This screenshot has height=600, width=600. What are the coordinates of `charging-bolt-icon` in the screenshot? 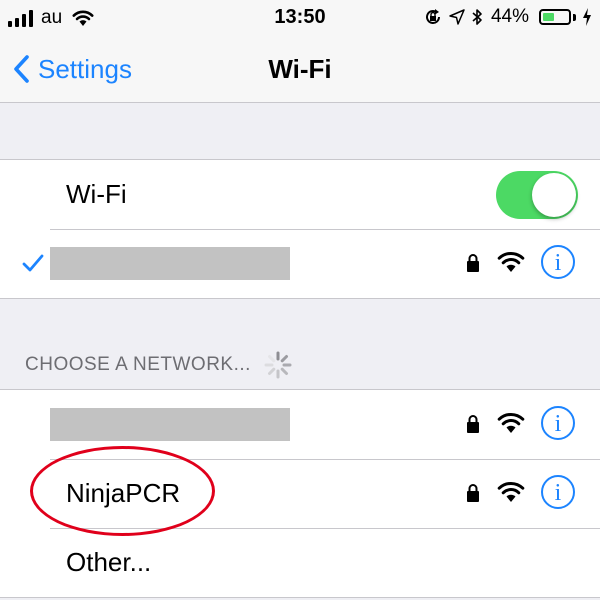 It's located at (587, 17).